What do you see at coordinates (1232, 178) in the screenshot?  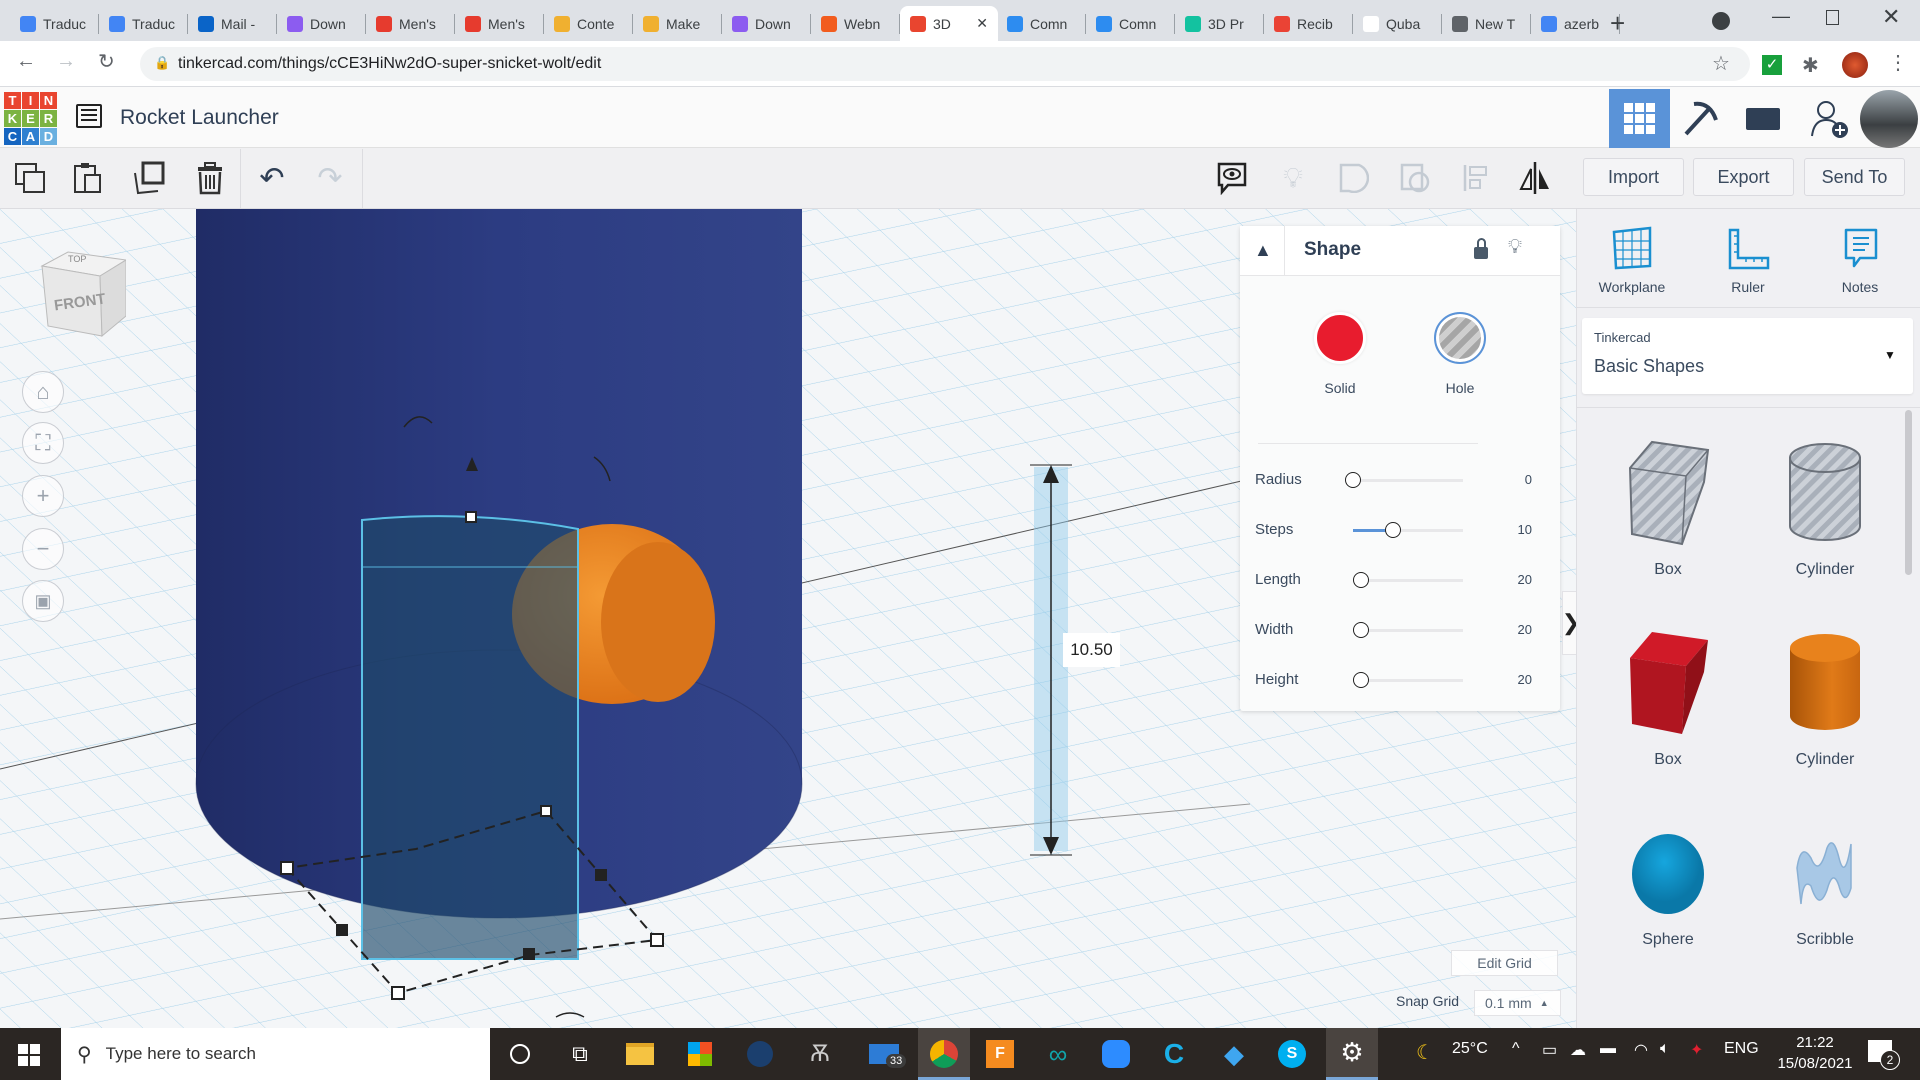 I see `notes-toggle-button` at bounding box center [1232, 178].